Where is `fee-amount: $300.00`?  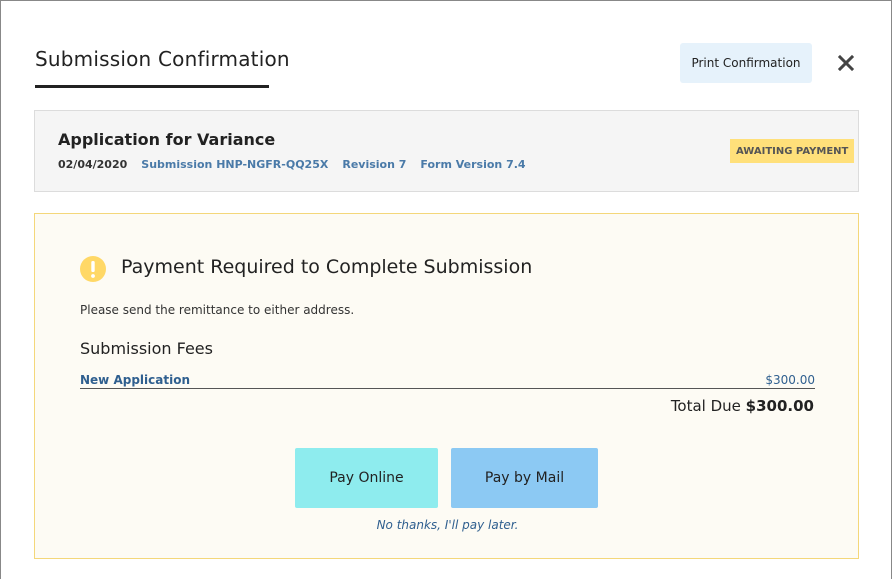 fee-amount: $300.00 is located at coordinates (790, 380).